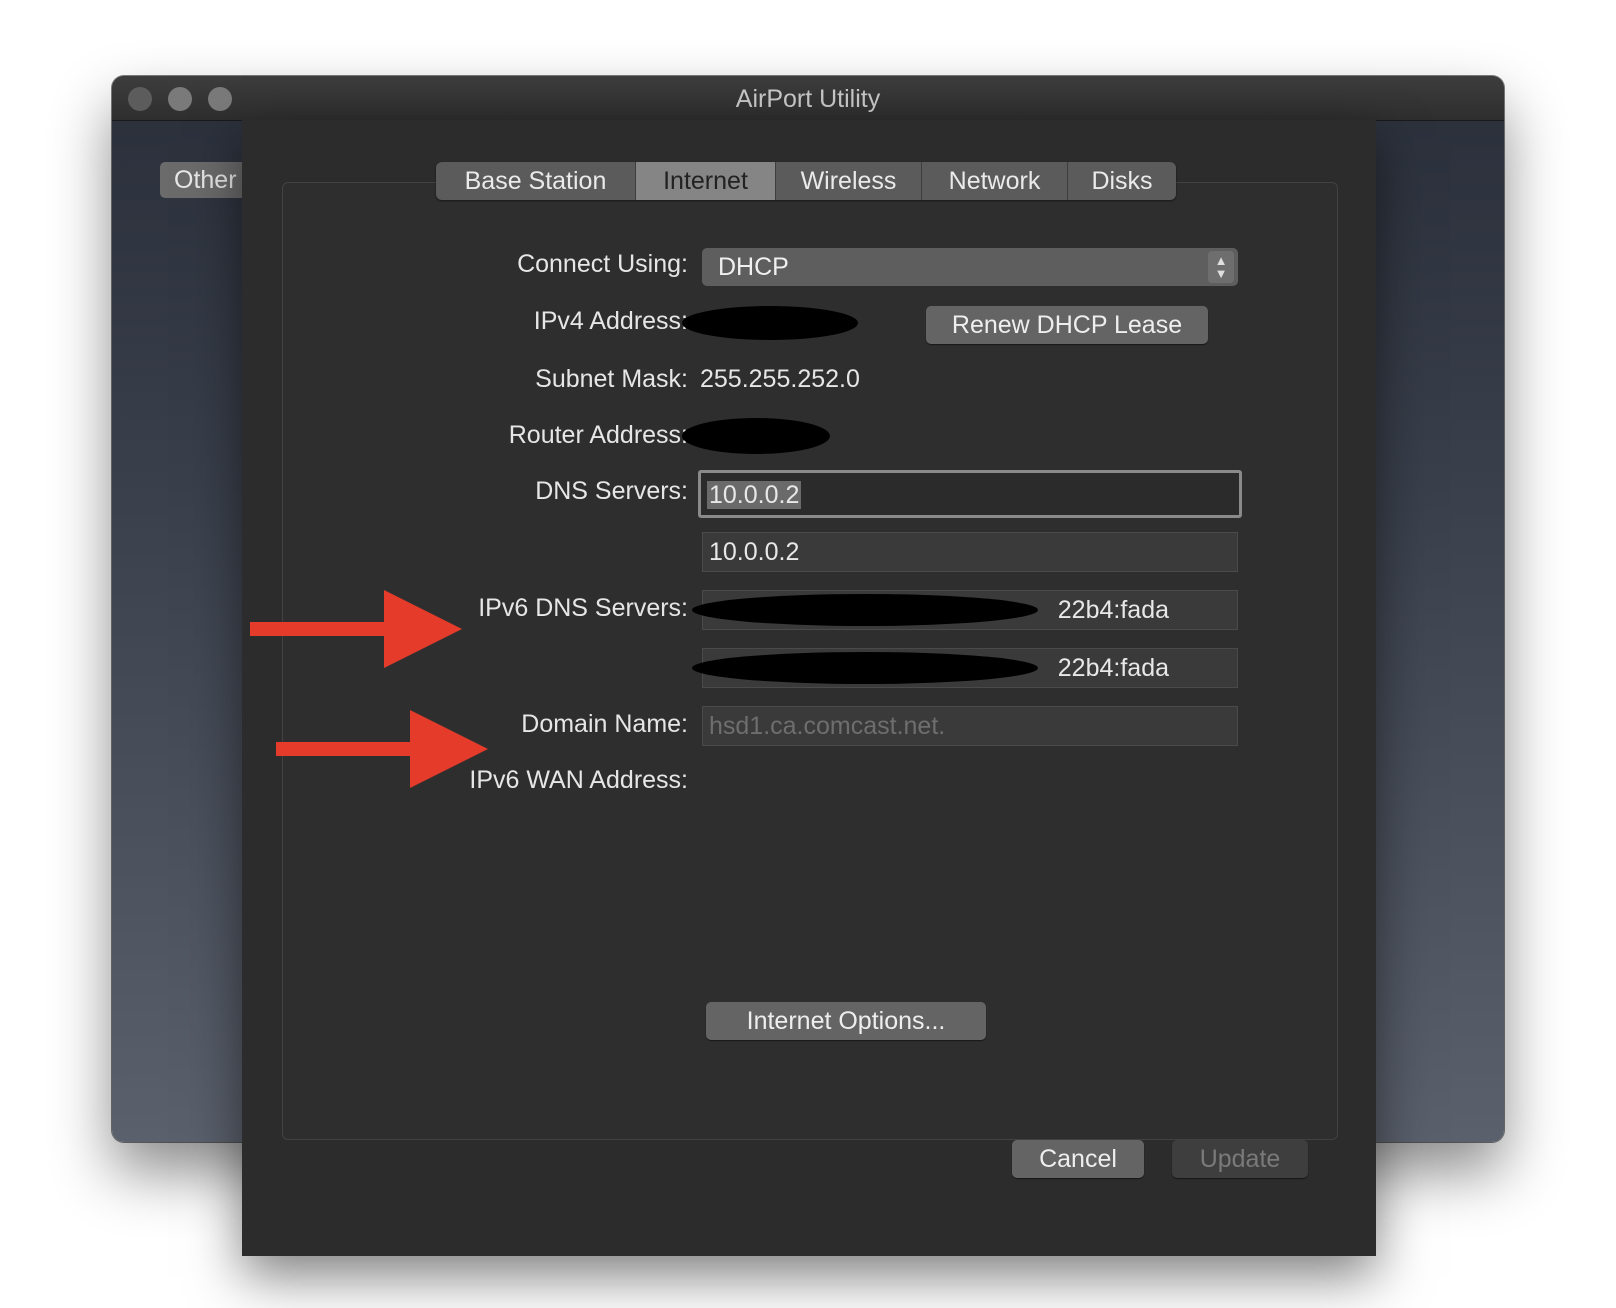 Image resolution: width=1616 pixels, height=1308 pixels. Describe the element at coordinates (536, 181) in the screenshot. I see `tab-base-station: Base Station` at that location.